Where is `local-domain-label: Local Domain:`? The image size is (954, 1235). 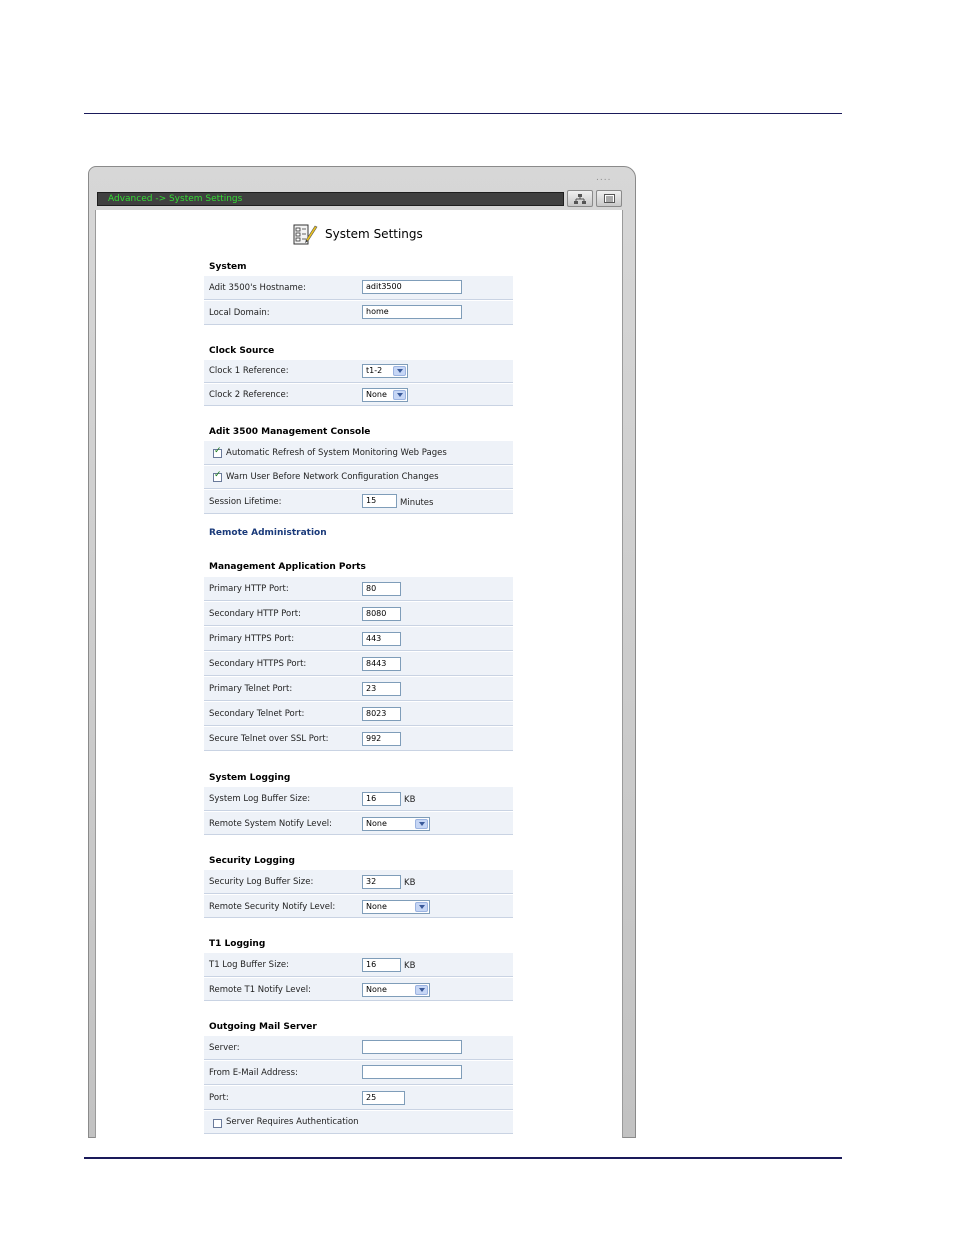
local-domain-label: Local Domain: is located at coordinates (239, 313).